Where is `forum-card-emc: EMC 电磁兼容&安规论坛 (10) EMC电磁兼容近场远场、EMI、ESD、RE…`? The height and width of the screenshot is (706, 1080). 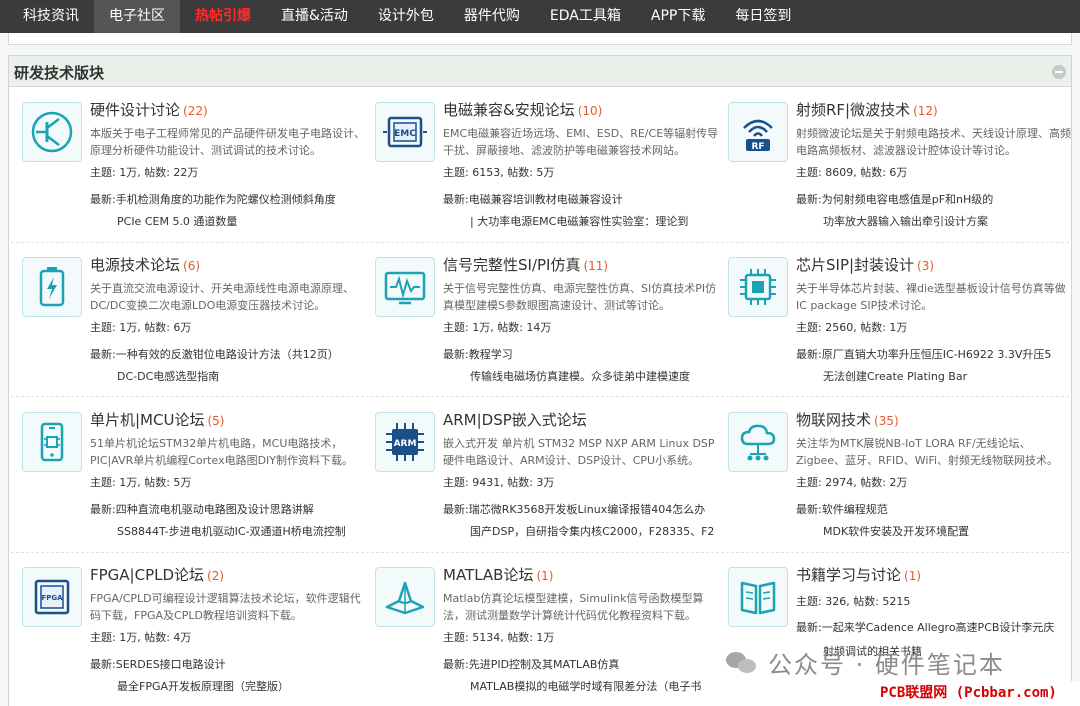
forum-card-emc: EMC 电磁兼容&安规论坛 (10) EMC电磁兼容近场远场、EMI、ESD、RE… is located at coordinates (550, 165).